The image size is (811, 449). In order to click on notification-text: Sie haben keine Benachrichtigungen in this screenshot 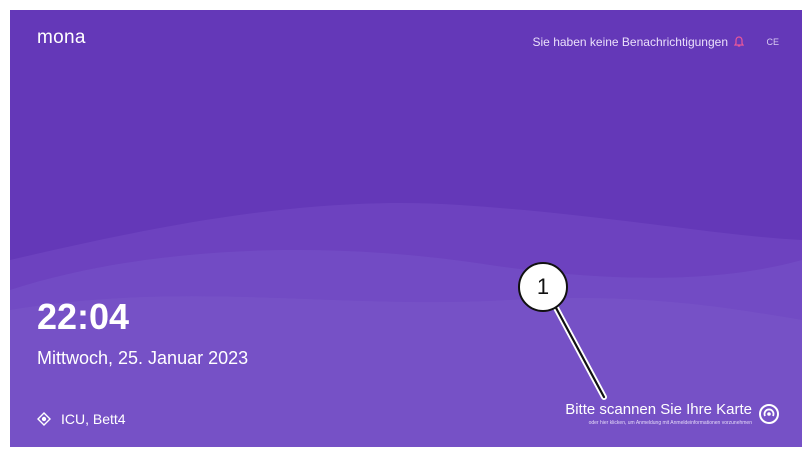, I will do `click(630, 42)`.